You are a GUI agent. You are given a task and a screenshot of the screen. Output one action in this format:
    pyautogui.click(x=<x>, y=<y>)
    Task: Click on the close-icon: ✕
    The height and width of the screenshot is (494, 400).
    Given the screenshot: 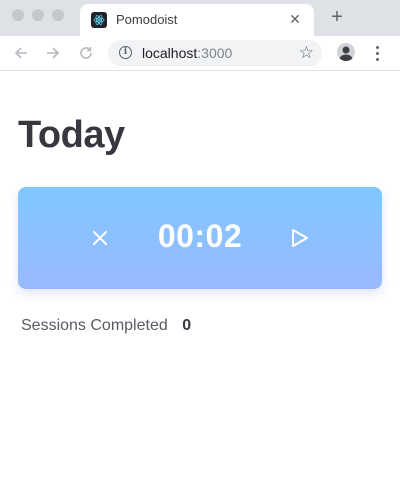 What is the action you would take?
    pyautogui.click(x=295, y=19)
    